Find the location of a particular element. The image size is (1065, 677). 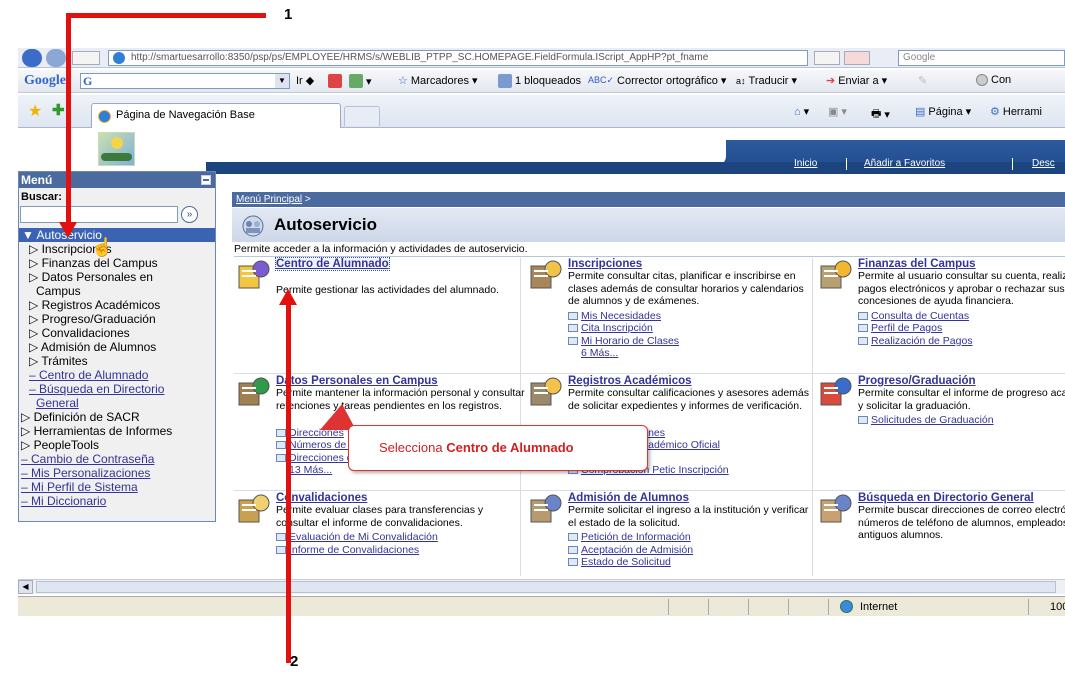

menu-item: ▷ Definición de SACR is located at coordinates (117, 417).